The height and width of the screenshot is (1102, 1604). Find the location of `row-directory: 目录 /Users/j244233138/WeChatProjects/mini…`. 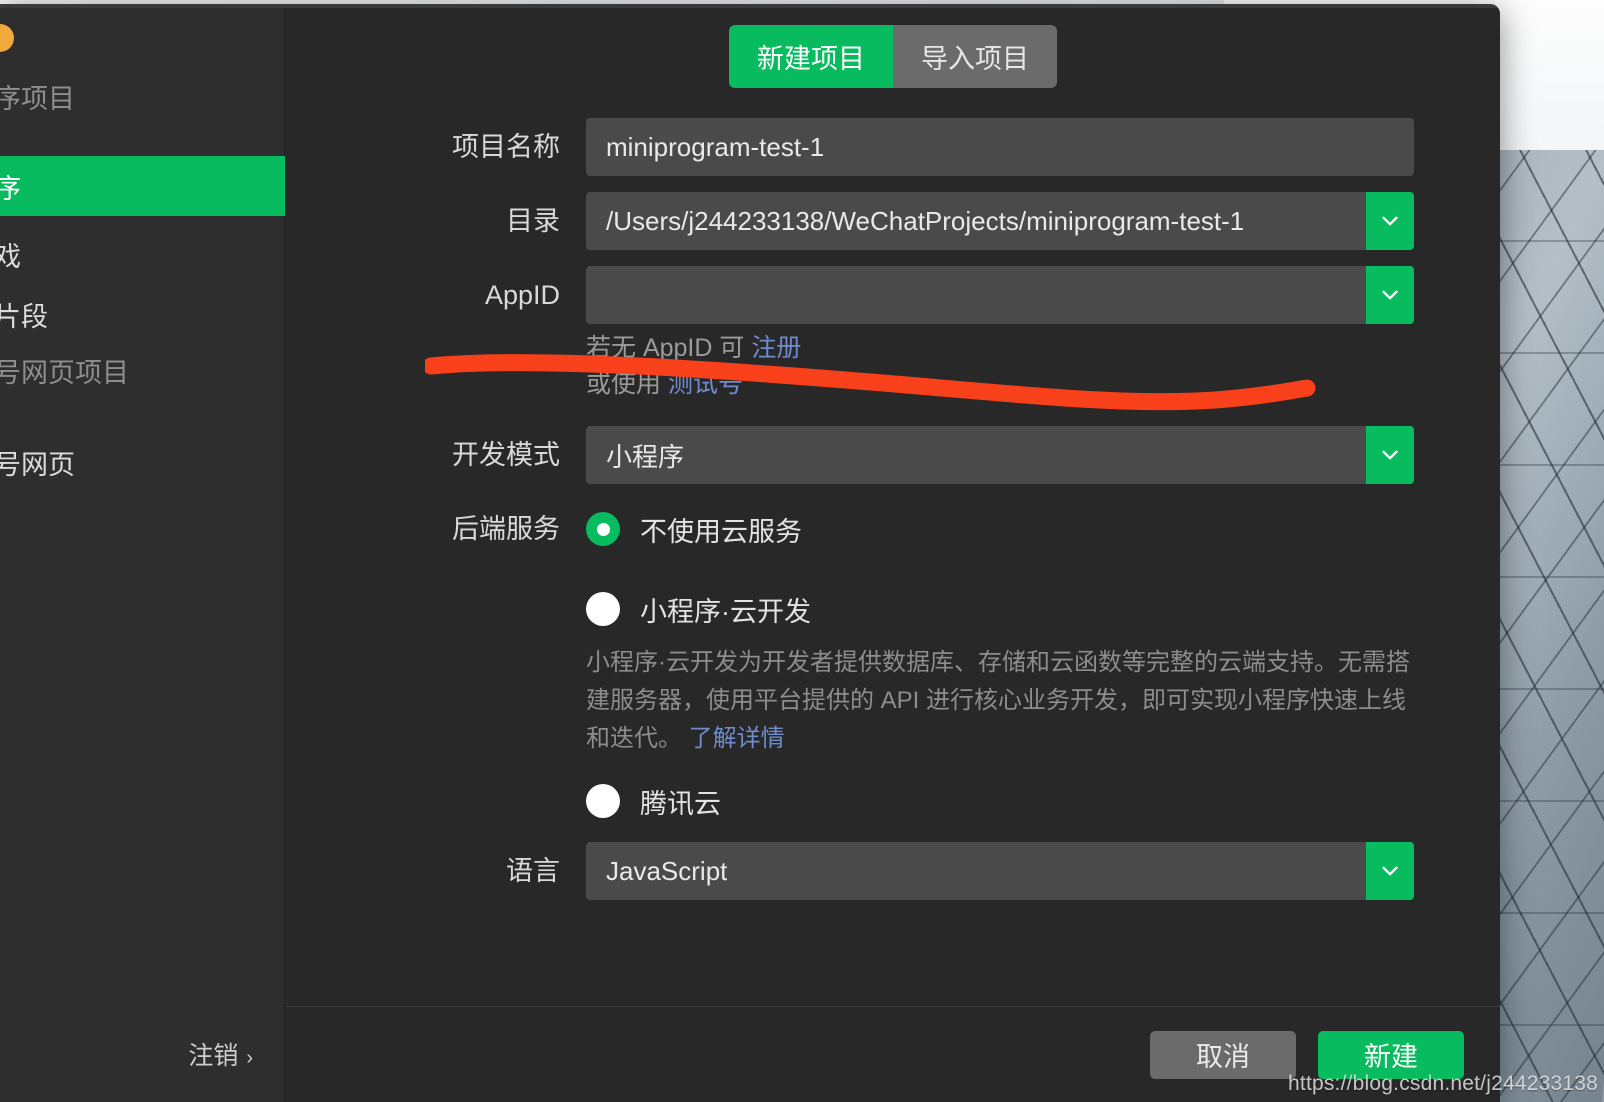

row-directory: 目录 /Users/j244233138/WeChatProjects/mini… is located at coordinates (893, 221).